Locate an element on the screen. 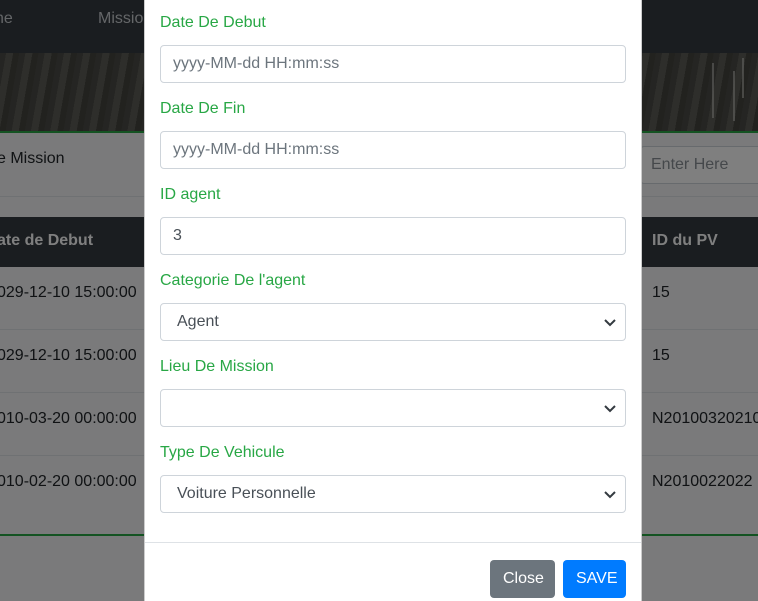 Image resolution: width=758 pixels, height=601 pixels. id-agent-input is located at coordinates (393, 236).